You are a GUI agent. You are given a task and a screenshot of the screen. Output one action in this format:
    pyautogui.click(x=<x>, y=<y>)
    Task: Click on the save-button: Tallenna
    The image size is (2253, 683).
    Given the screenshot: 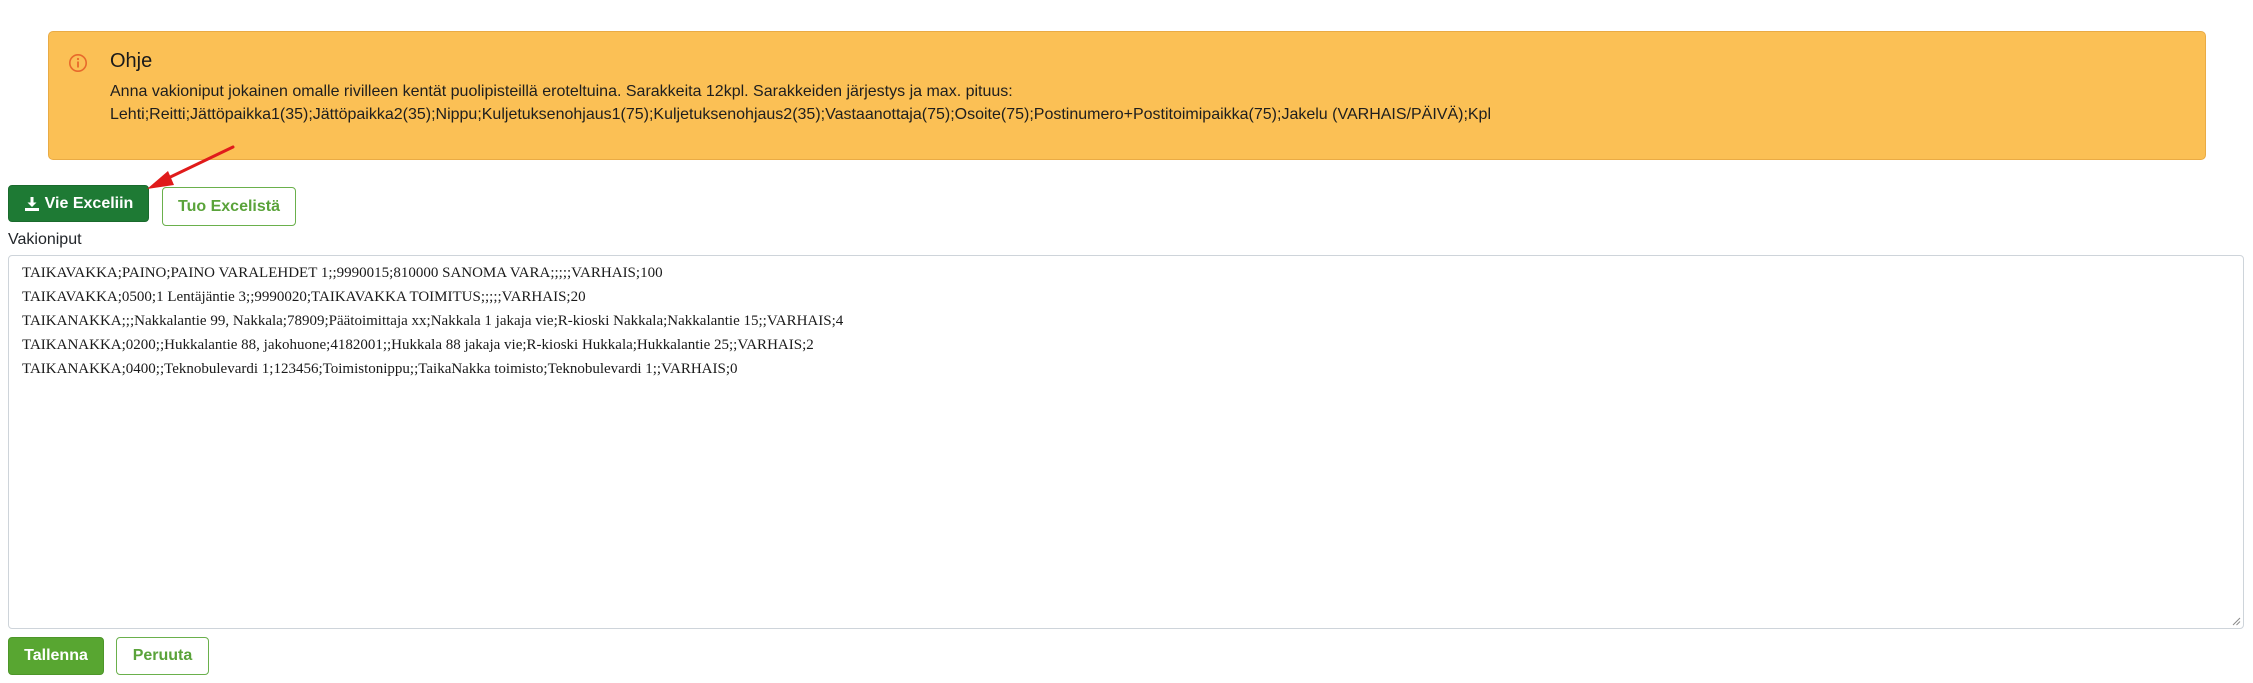 What is the action you would take?
    pyautogui.click(x=56, y=656)
    